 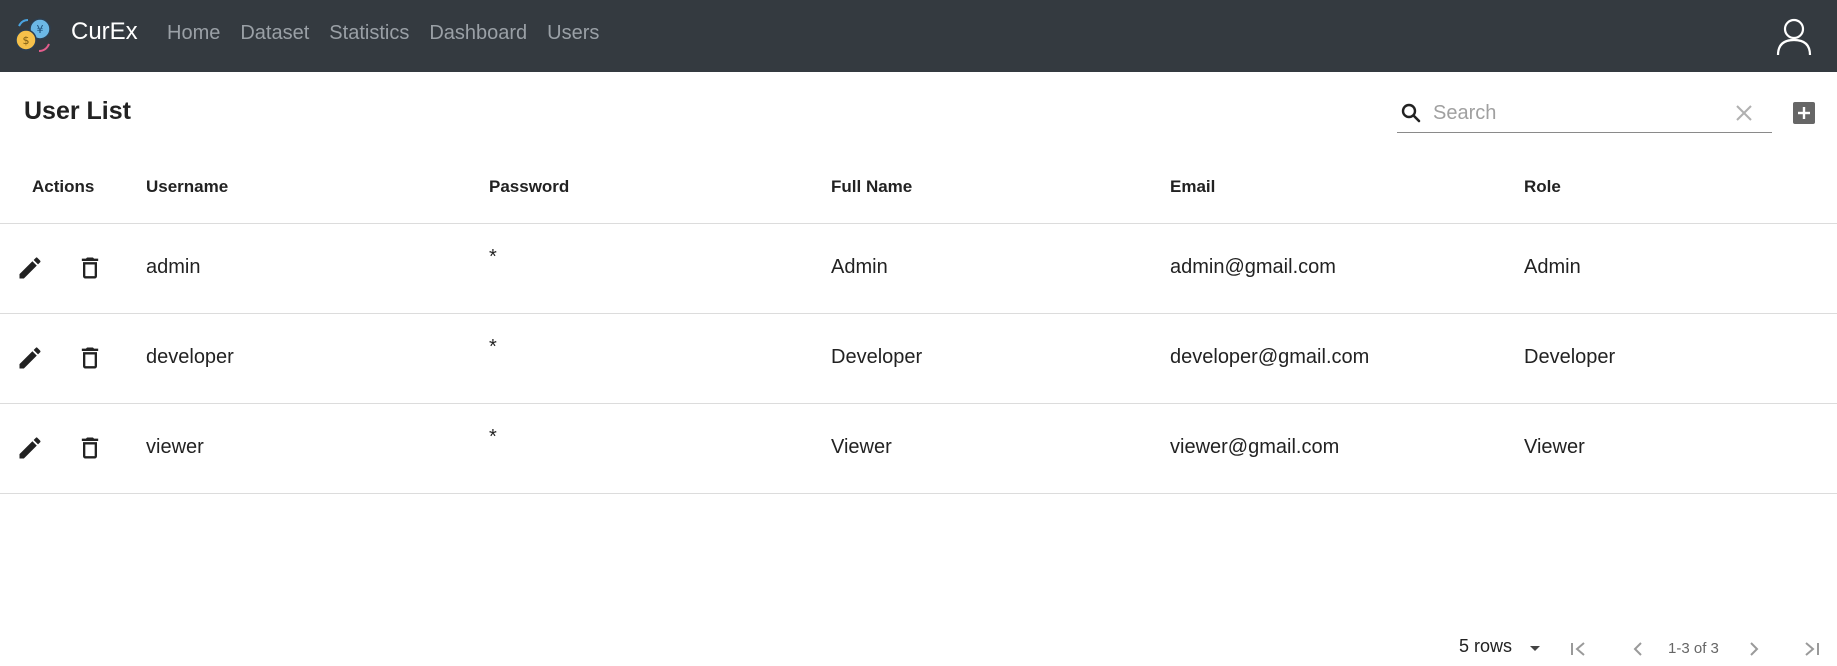 I want to click on nav-home: Home, so click(x=193, y=33).